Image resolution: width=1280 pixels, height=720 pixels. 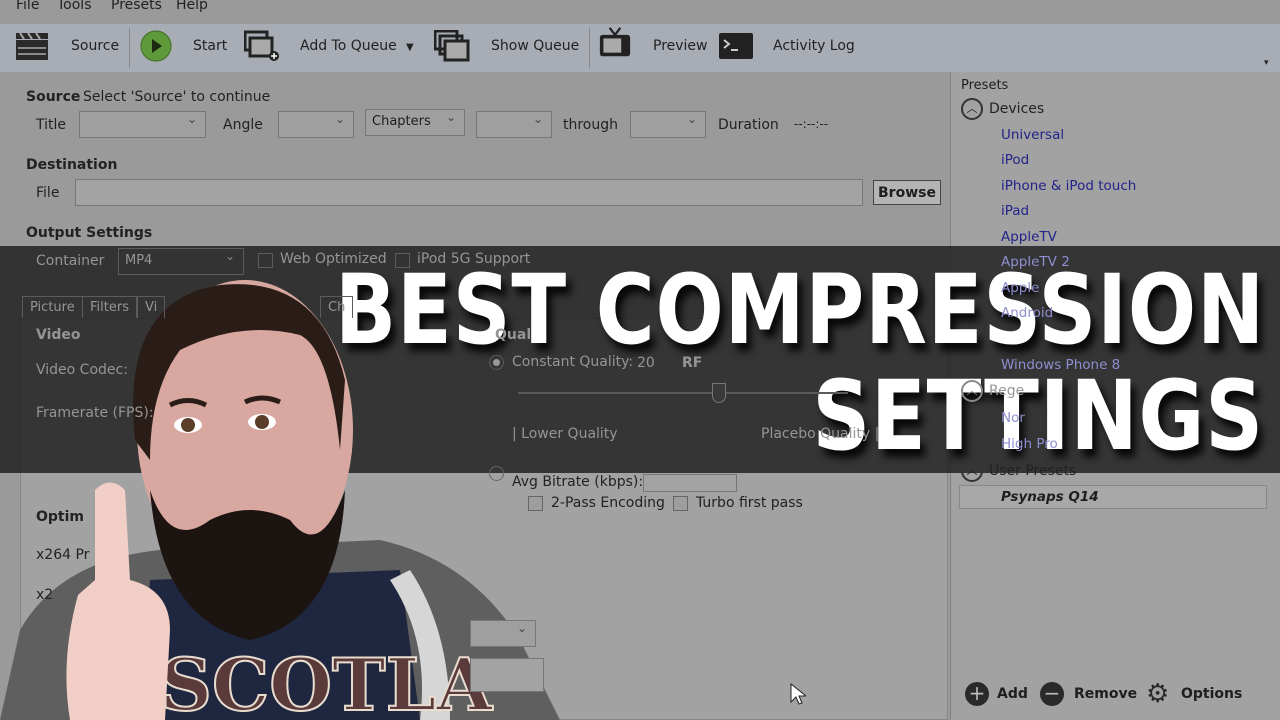 What do you see at coordinates (1211, 694) in the screenshot?
I see `options-button: Options` at bounding box center [1211, 694].